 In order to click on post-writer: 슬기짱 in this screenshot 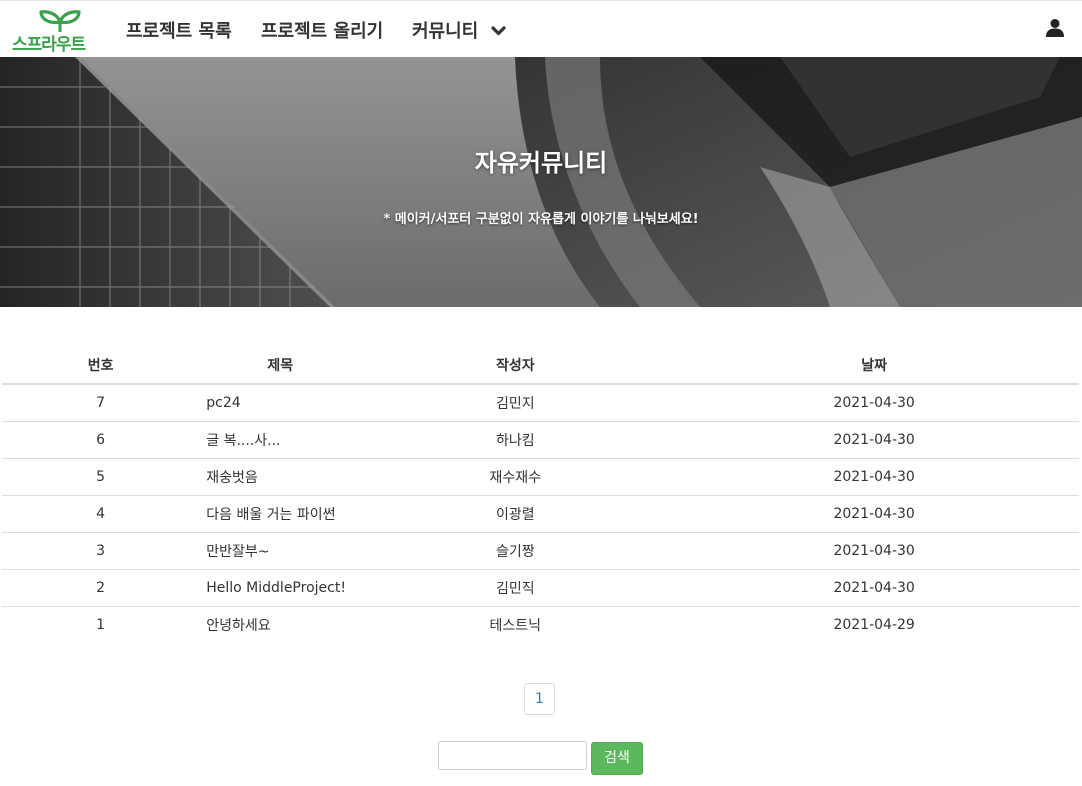, I will do `click(515, 551)`.